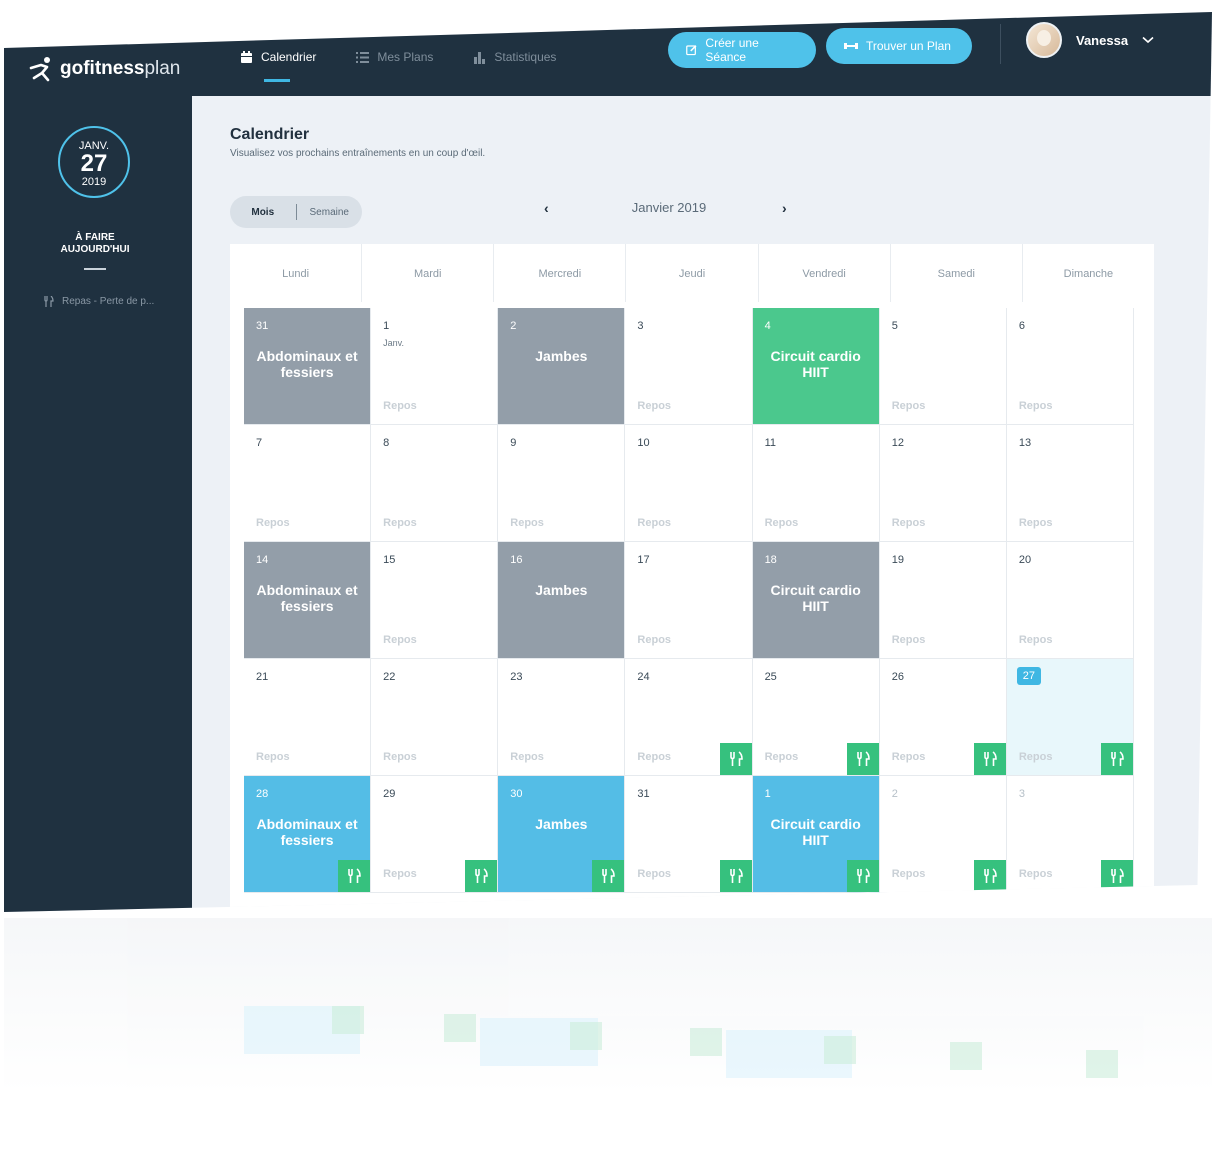  I want to click on calendar-day: 2 Repos, so click(943, 834).